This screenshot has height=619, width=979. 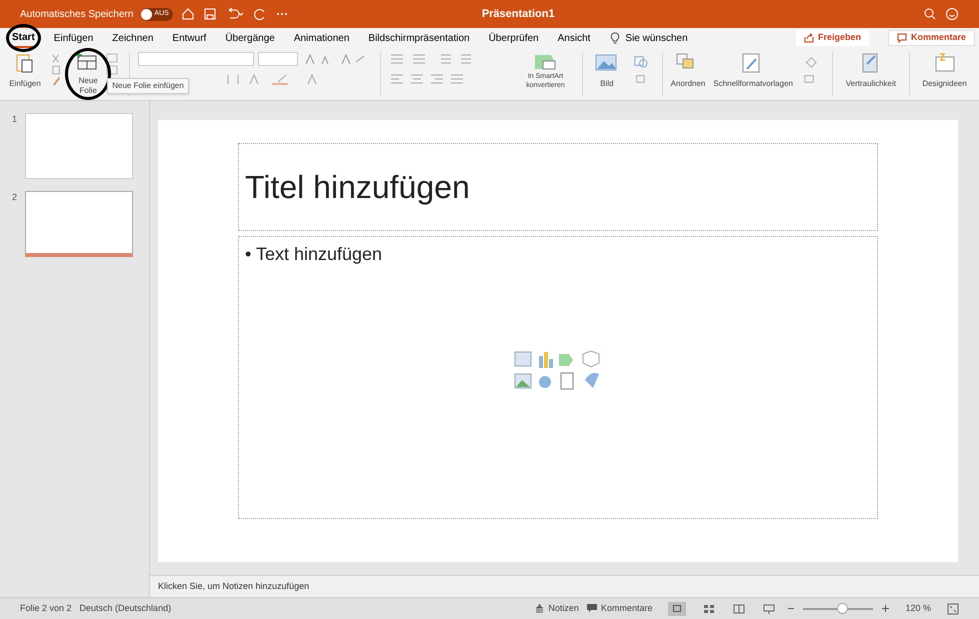 What do you see at coordinates (234, 586) in the screenshot?
I see `notes-placeholder: Klicken Sie, um Notizen hinzuzufügen` at bounding box center [234, 586].